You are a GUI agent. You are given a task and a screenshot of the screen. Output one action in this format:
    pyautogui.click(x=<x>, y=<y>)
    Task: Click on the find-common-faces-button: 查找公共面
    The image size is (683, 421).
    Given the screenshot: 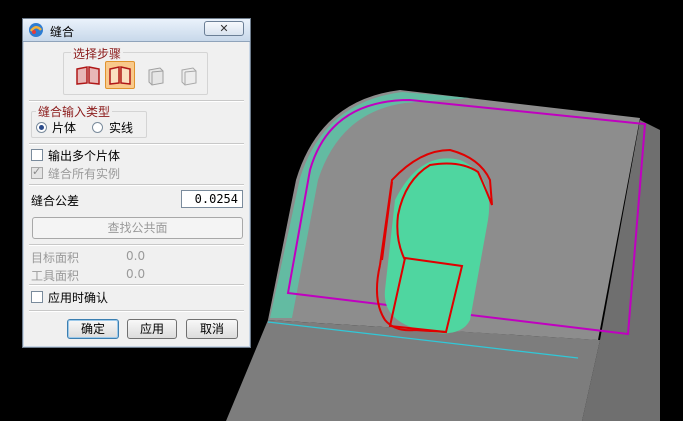 What is the action you would take?
    pyautogui.click(x=137, y=228)
    